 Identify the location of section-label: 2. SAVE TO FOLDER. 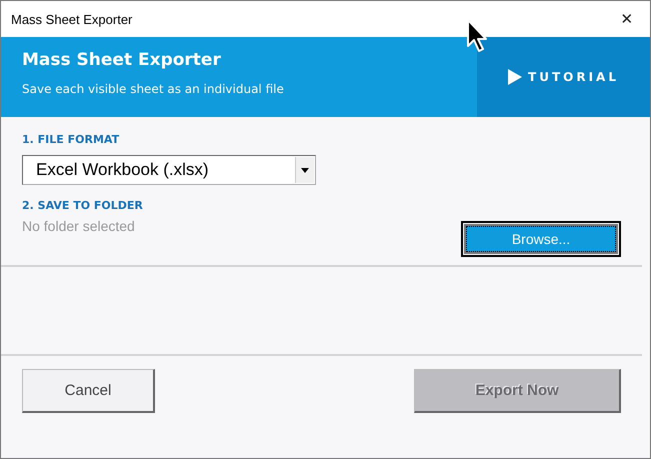
(83, 205).